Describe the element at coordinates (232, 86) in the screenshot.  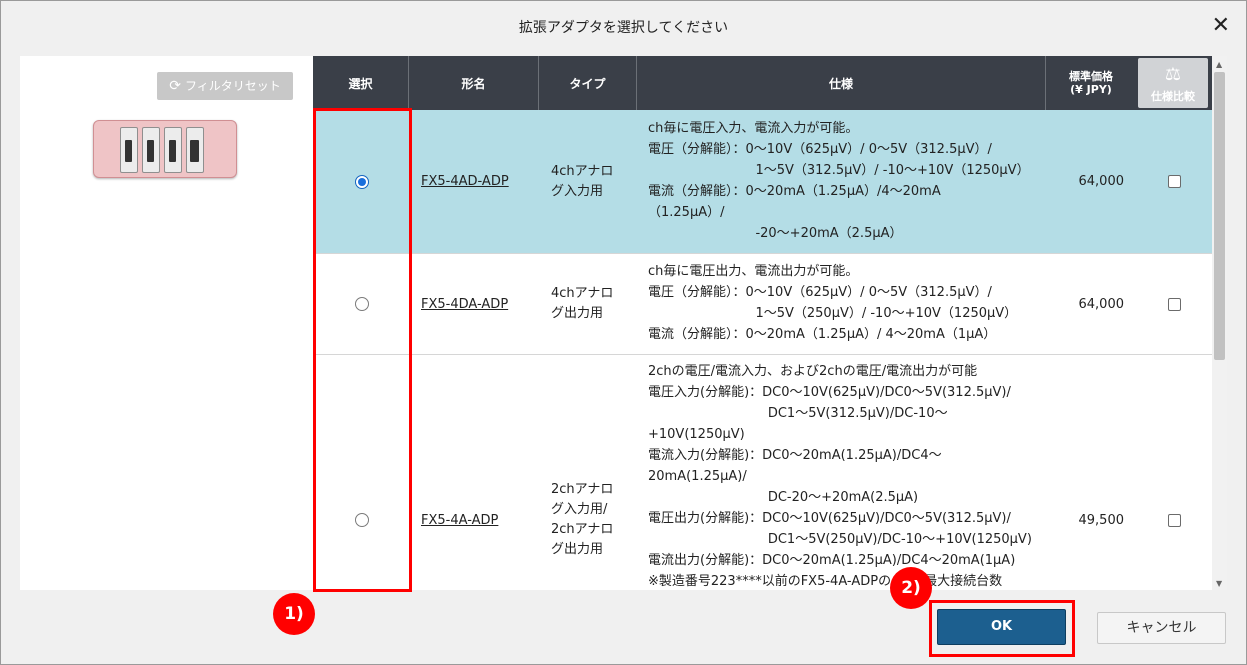
I see `filter-reset-label: フィルタリセット` at that location.